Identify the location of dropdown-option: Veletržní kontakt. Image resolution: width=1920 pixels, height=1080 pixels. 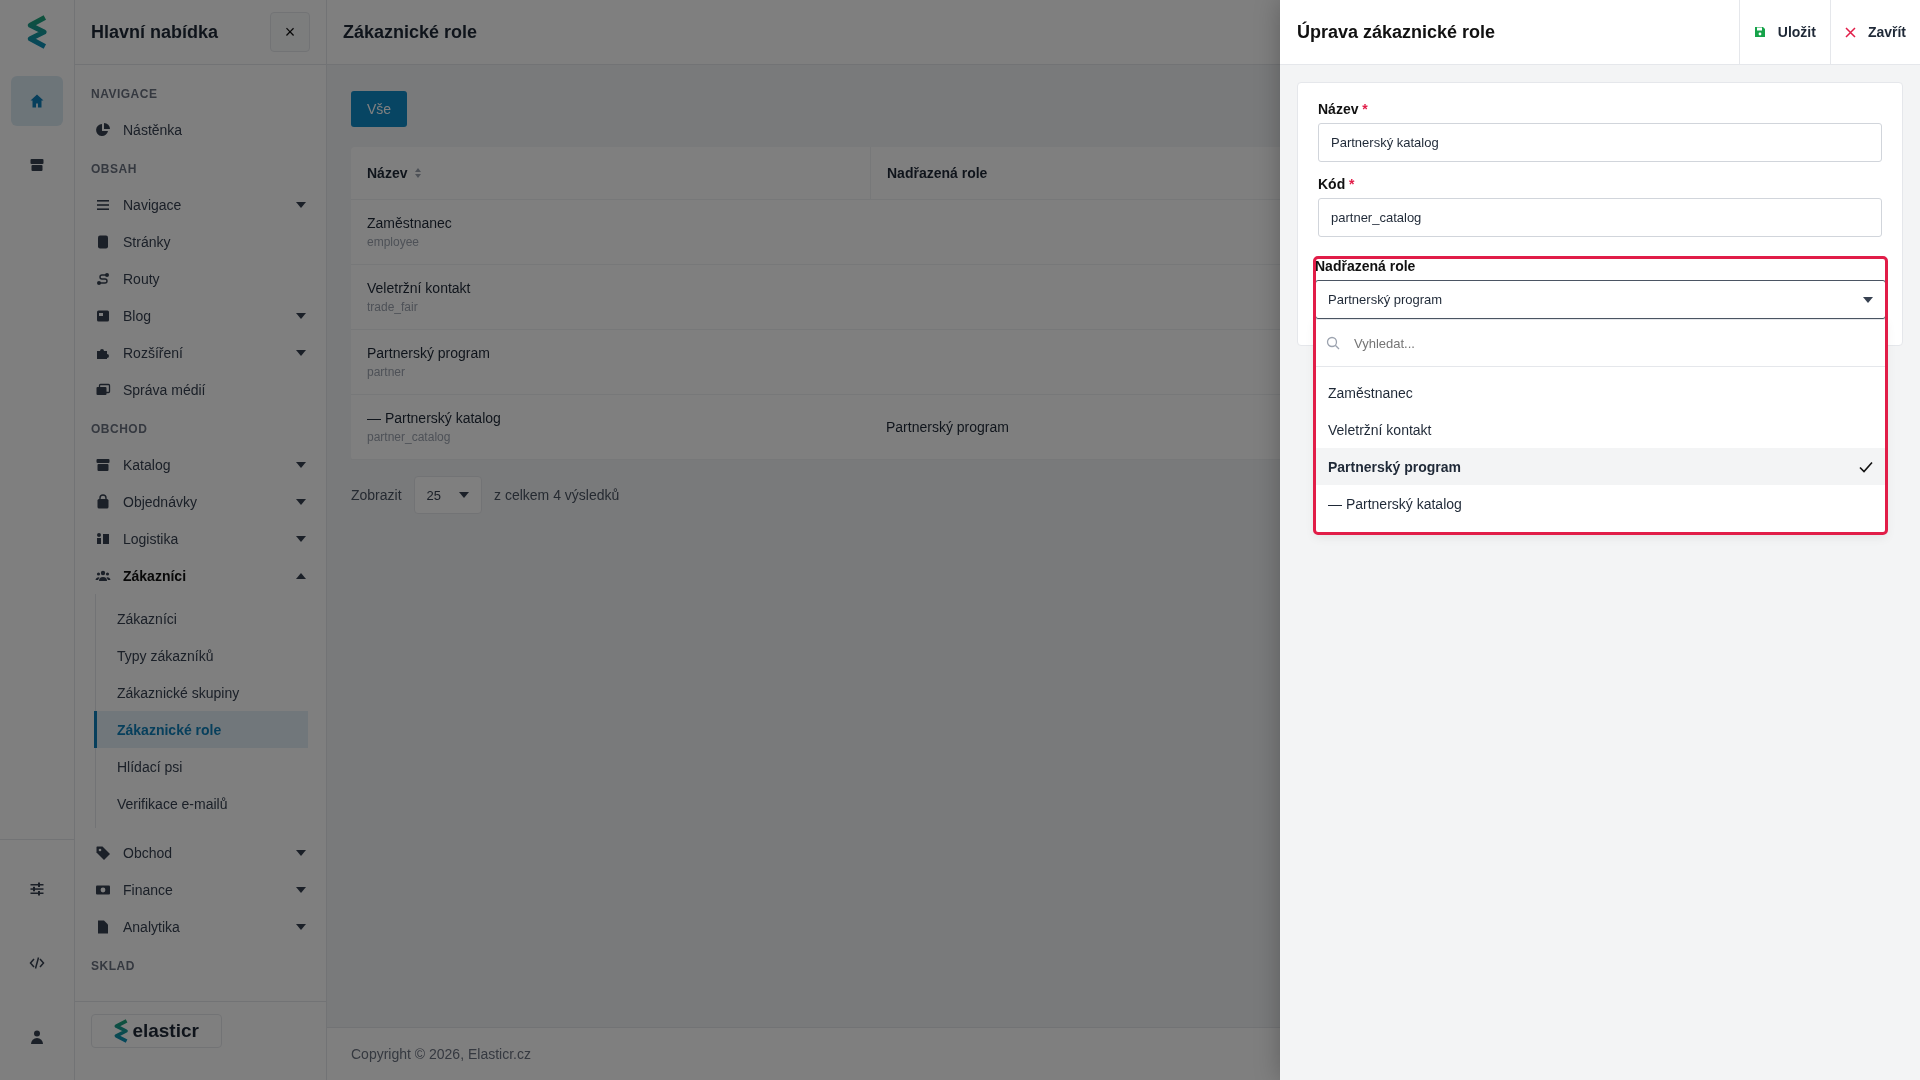
(1600, 429).